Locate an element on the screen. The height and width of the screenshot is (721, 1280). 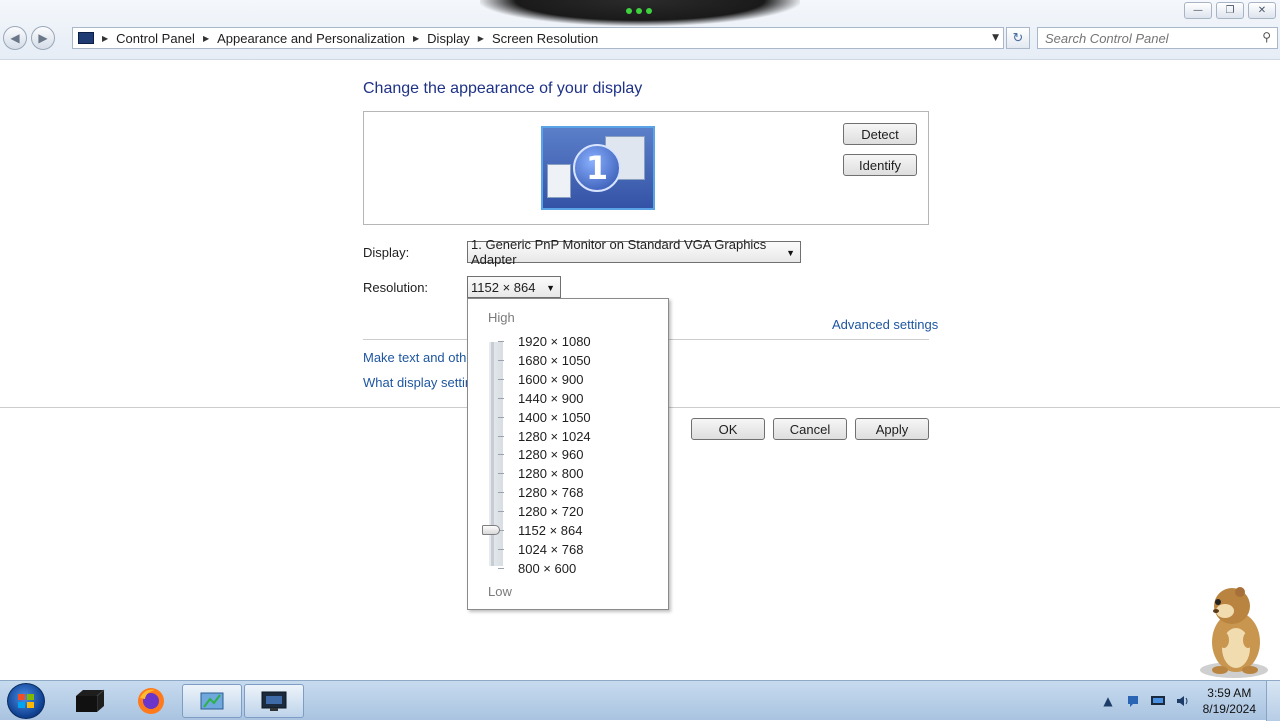
slider-high-label: High is located at coordinates (501, 317).